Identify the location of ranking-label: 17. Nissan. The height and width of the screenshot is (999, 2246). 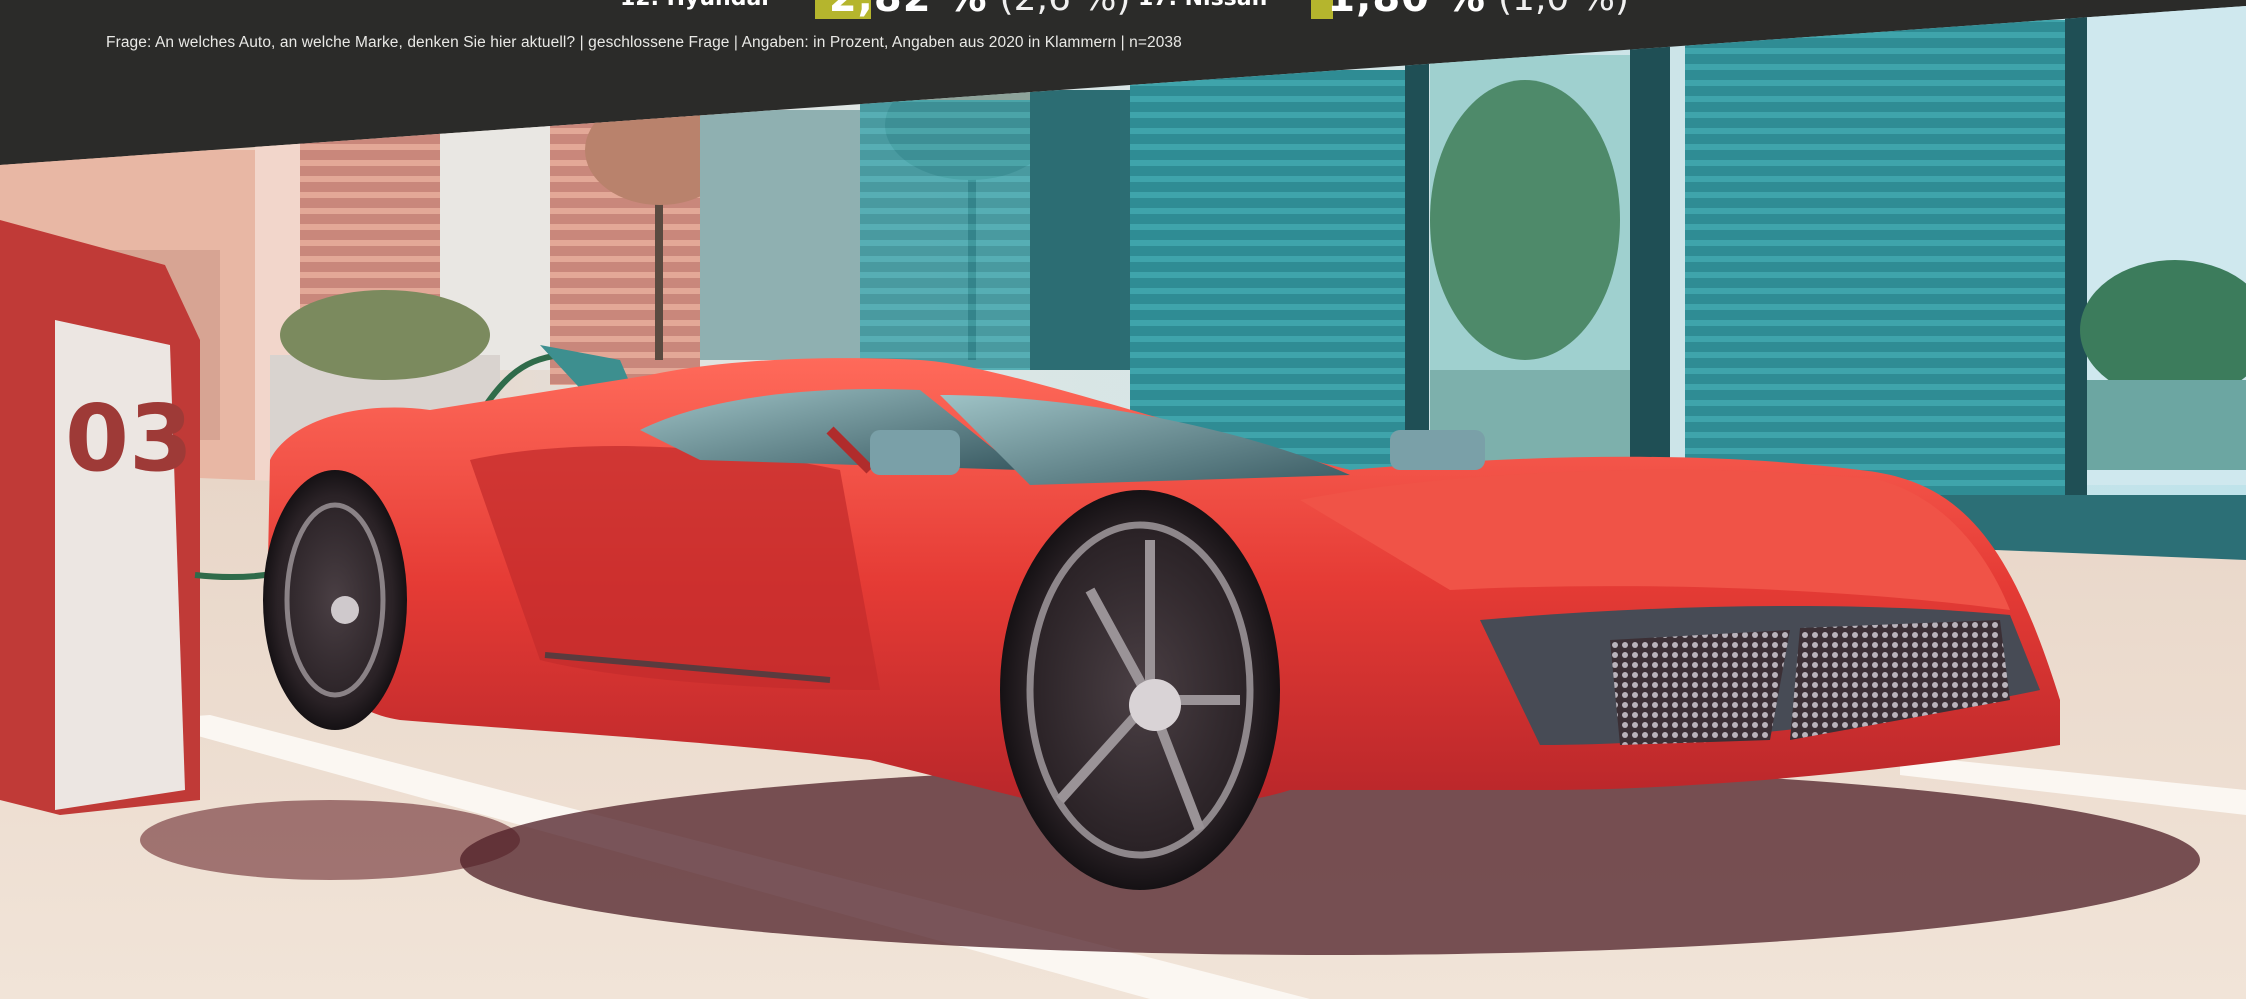
(1202, 5).